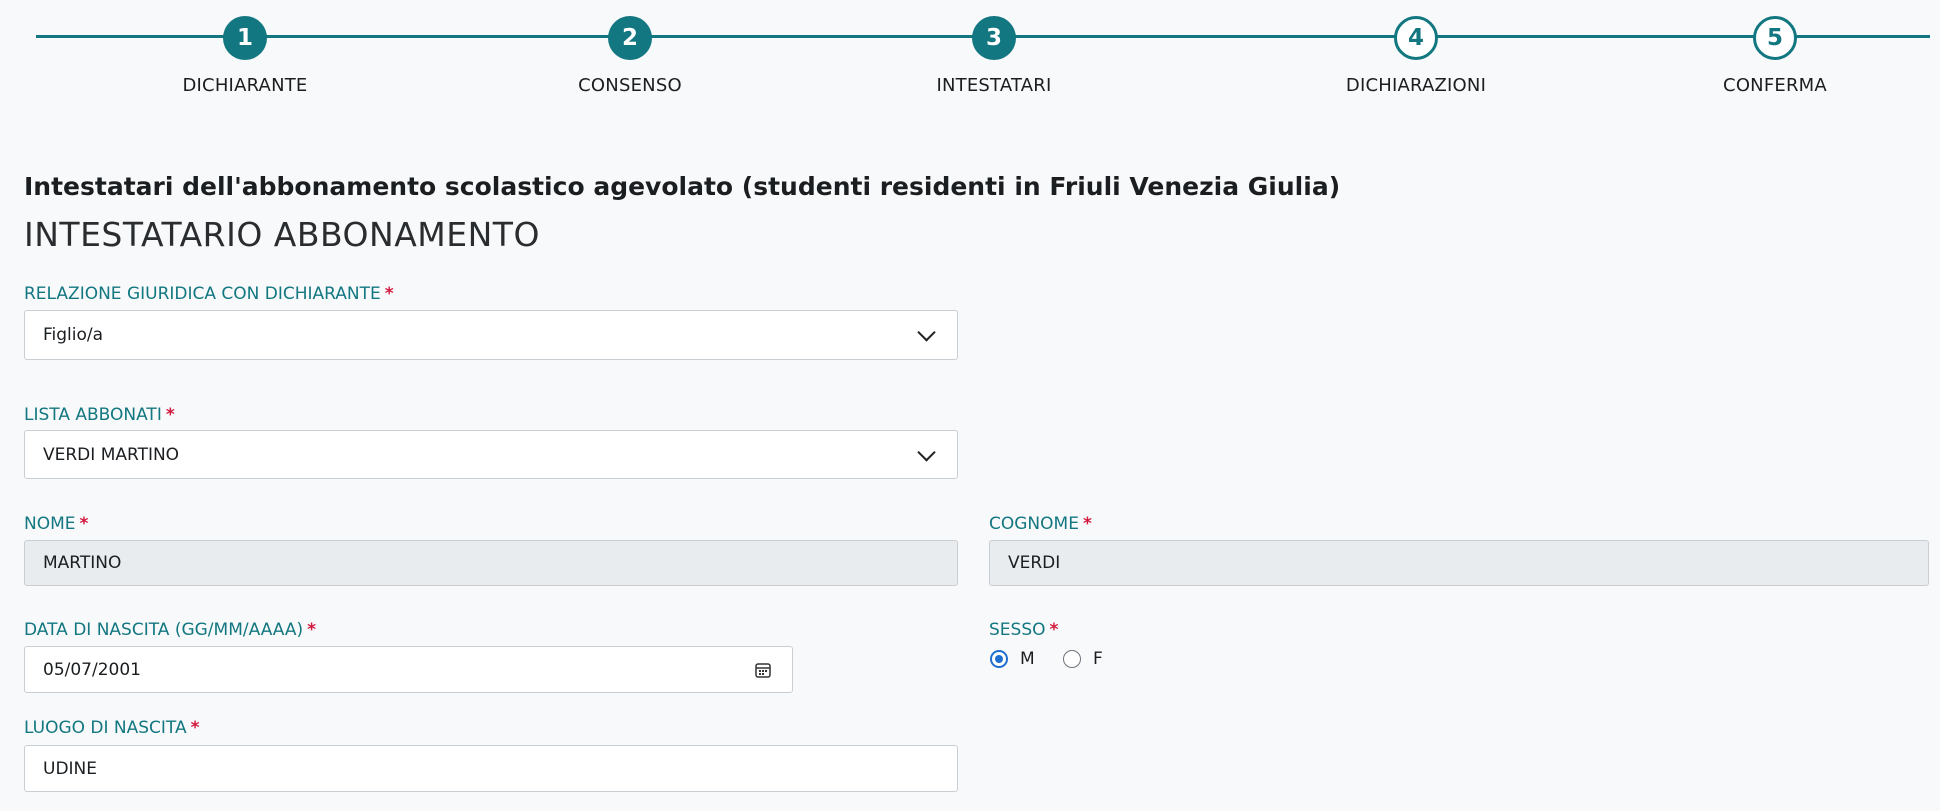 Image resolution: width=1940 pixels, height=811 pixels. What do you see at coordinates (50, 524) in the screenshot?
I see `nome-label-text: NOME` at bounding box center [50, 524].